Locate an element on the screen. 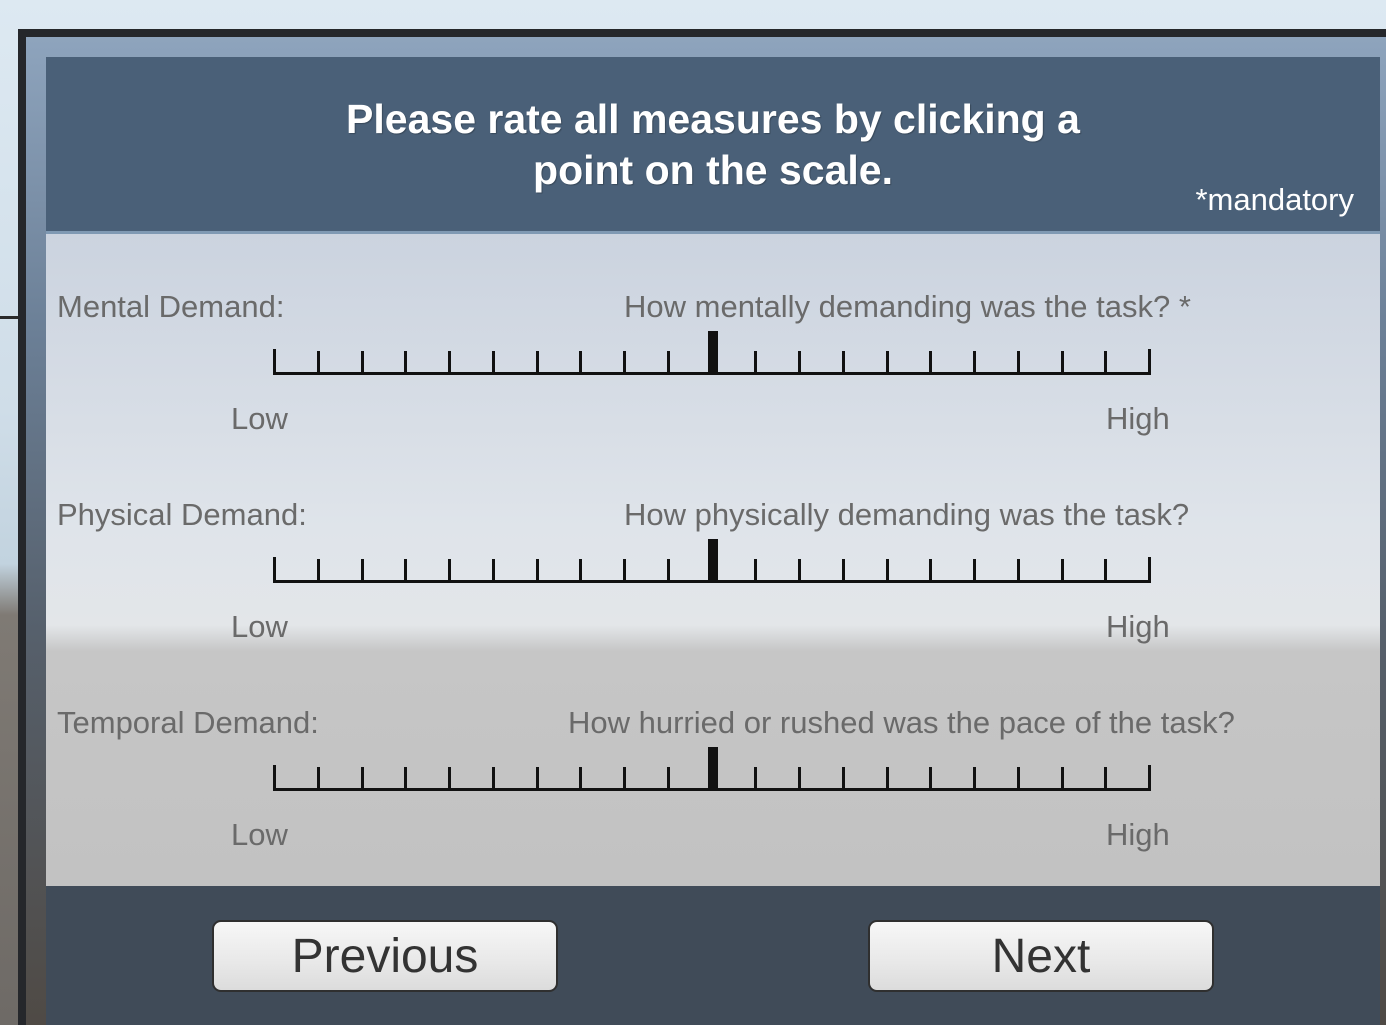 The width and height of the screenshot is (1386, 1025). measure-label: Temporal Demand: is located at coordinates (188, 722).